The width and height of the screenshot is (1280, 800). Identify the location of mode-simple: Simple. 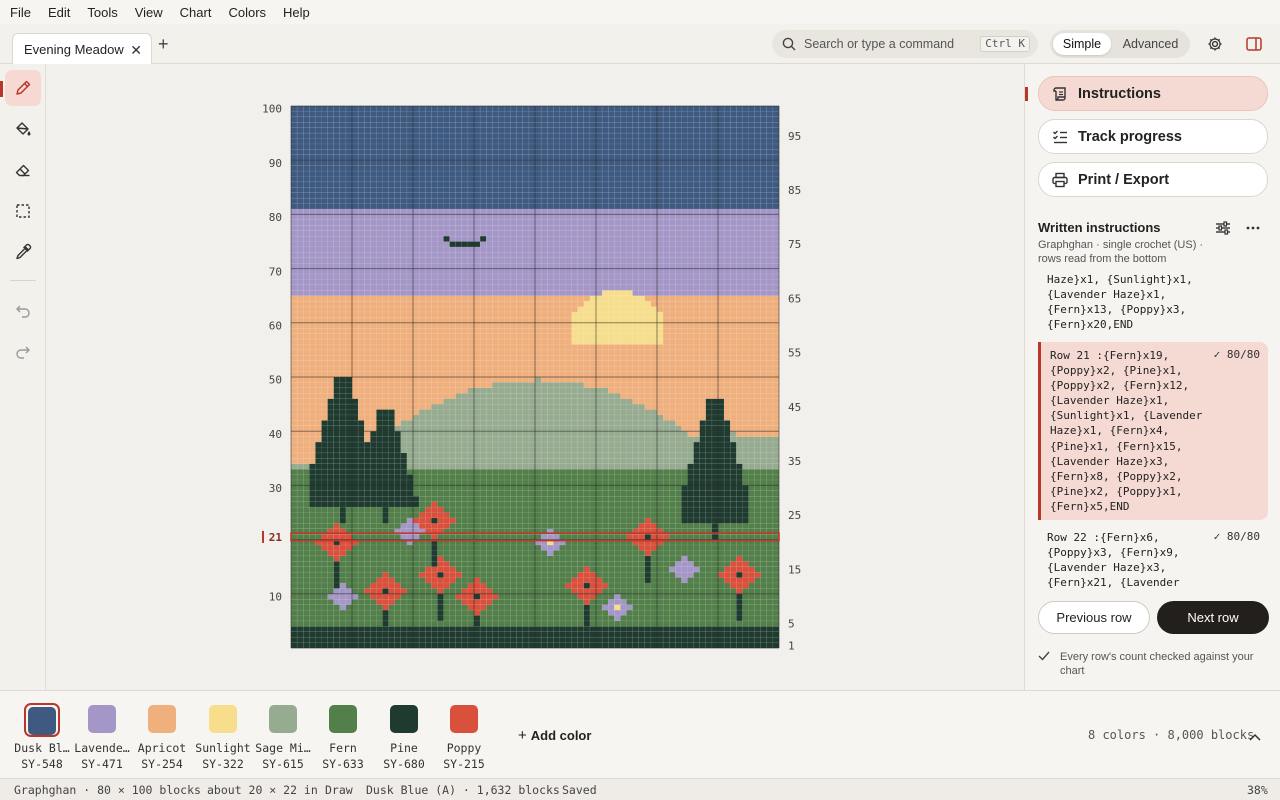
(1082, 44).